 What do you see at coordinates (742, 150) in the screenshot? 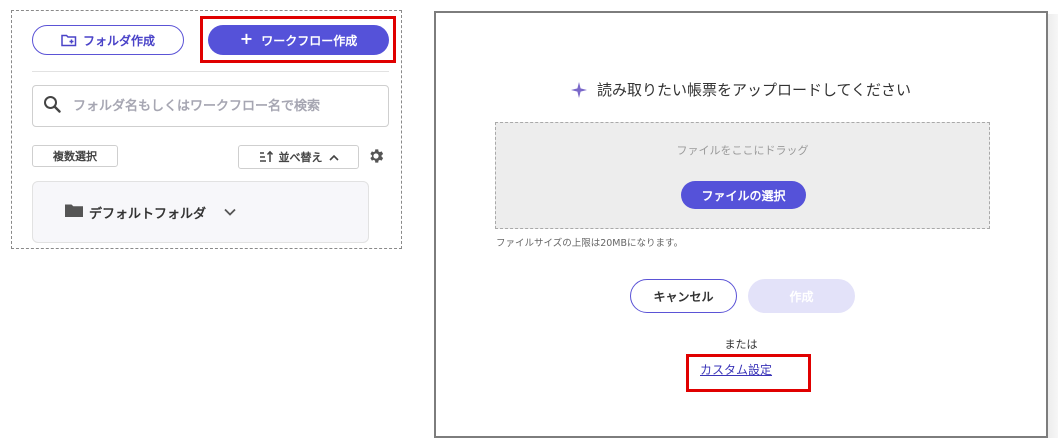
I see `dropzone-text: ファイルをここにドラッグ` at bounding box center [742, 150].